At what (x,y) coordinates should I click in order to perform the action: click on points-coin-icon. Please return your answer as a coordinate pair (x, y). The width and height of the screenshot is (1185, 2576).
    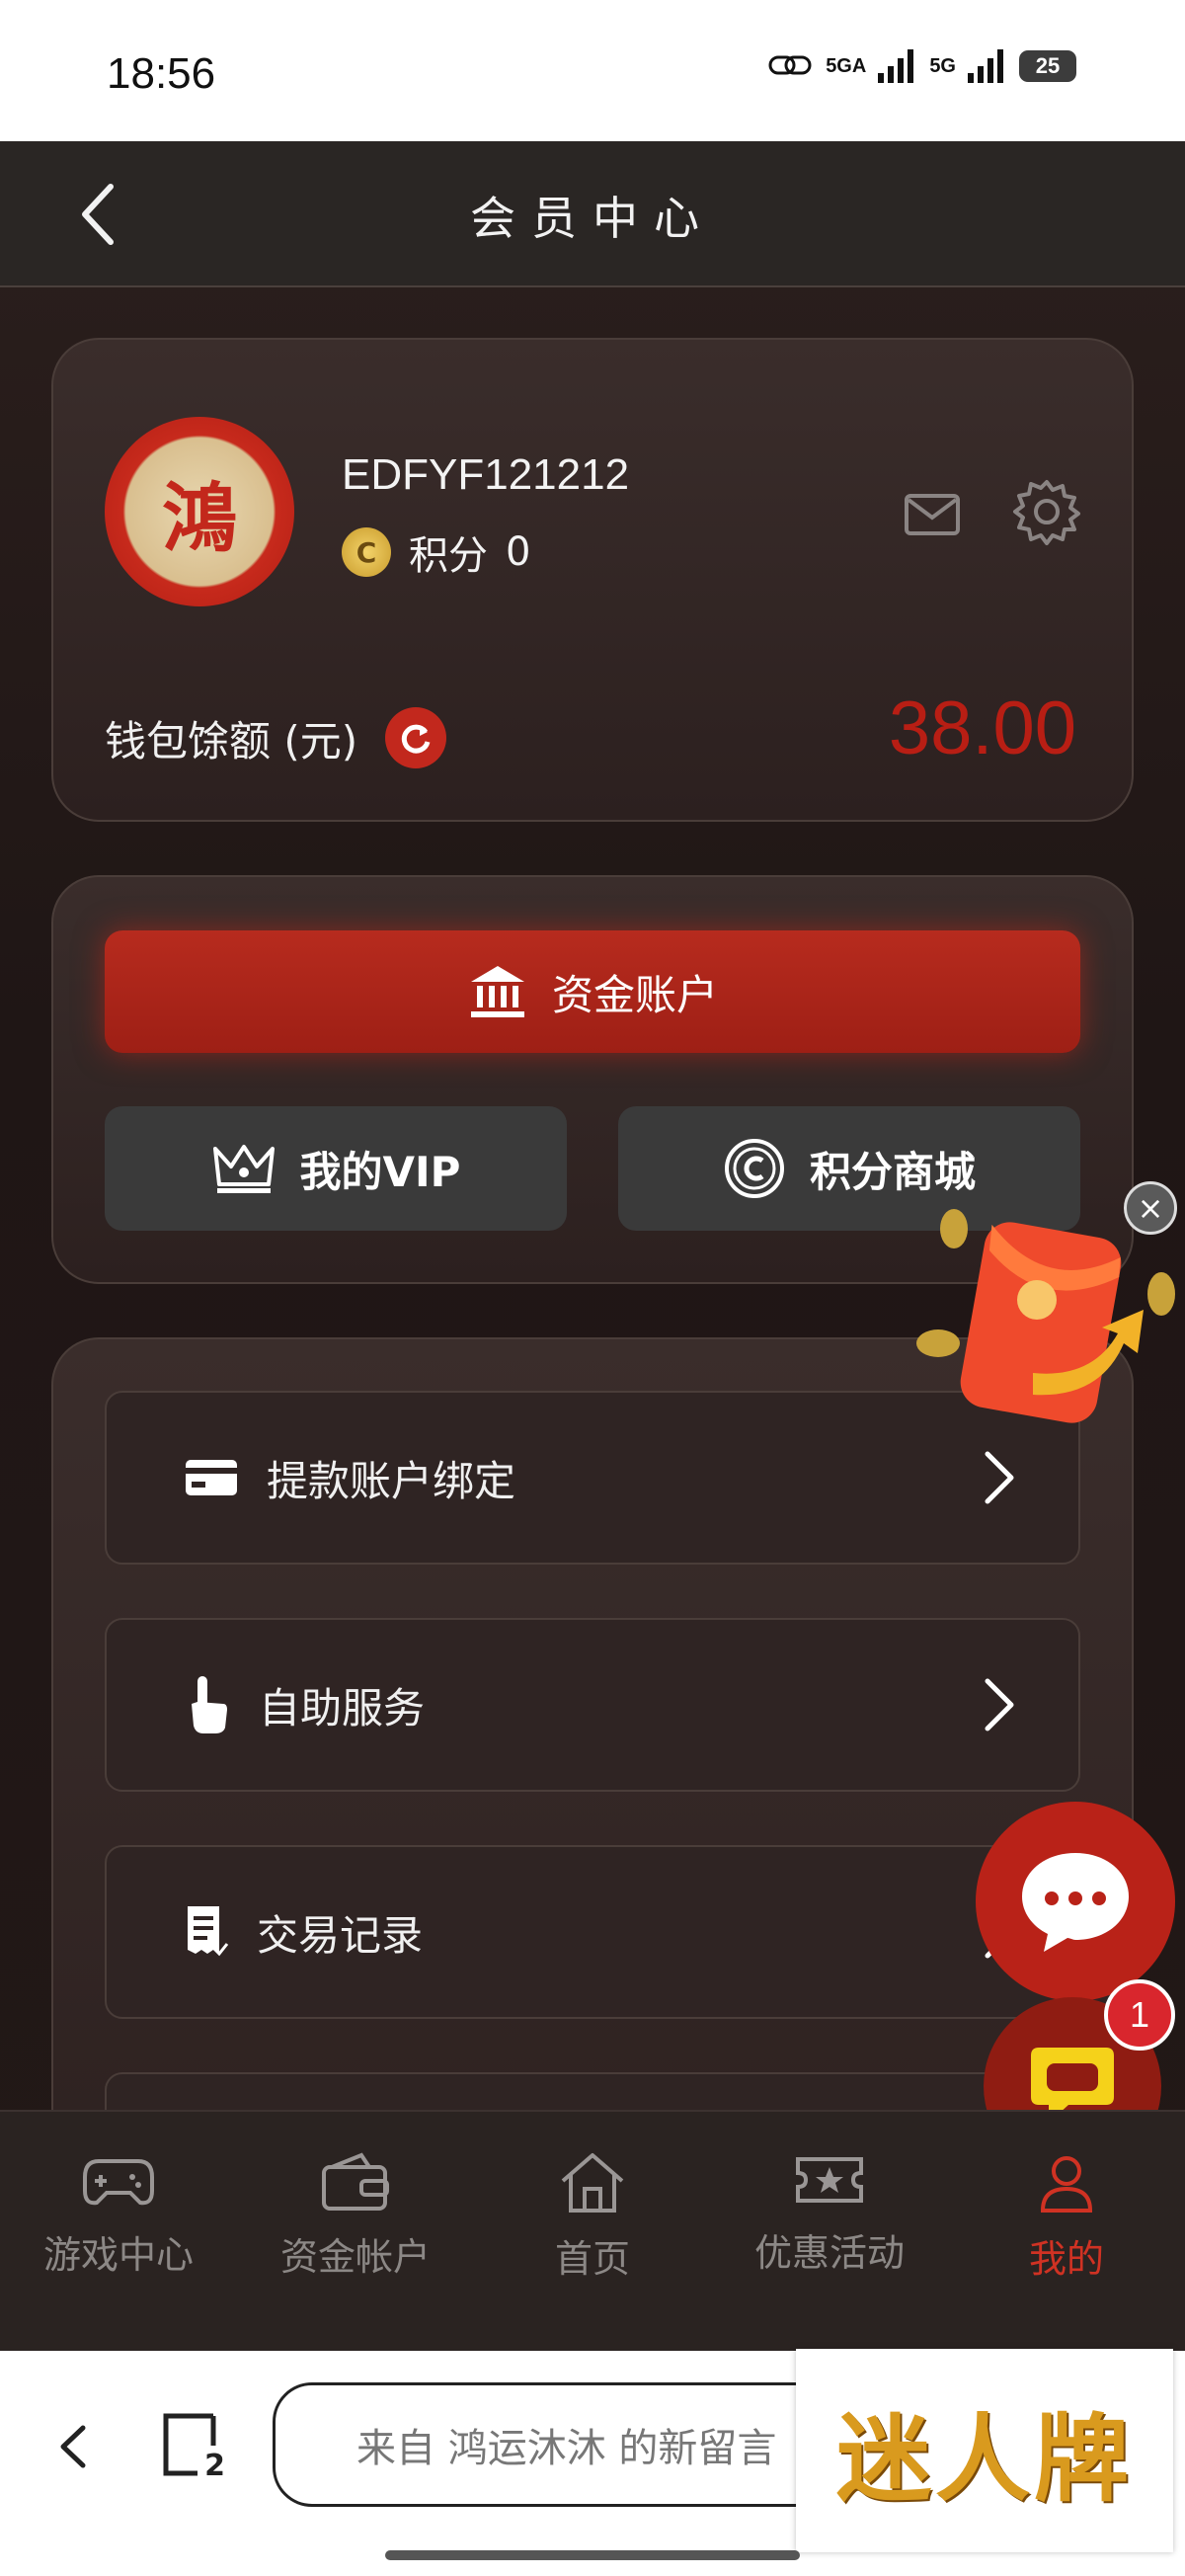
    Looking at the image, I should click on (754, 1168).